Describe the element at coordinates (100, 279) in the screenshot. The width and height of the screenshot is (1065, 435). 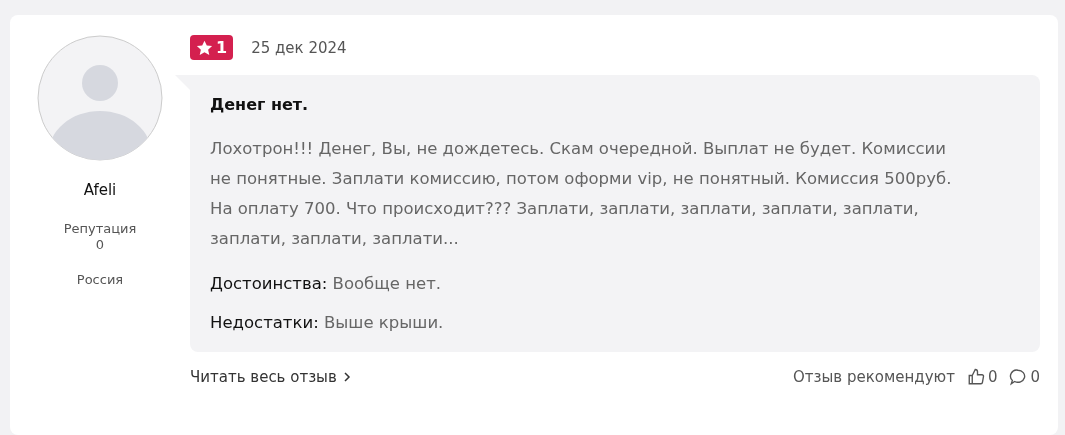
I see `author-country: Россия` at that location.